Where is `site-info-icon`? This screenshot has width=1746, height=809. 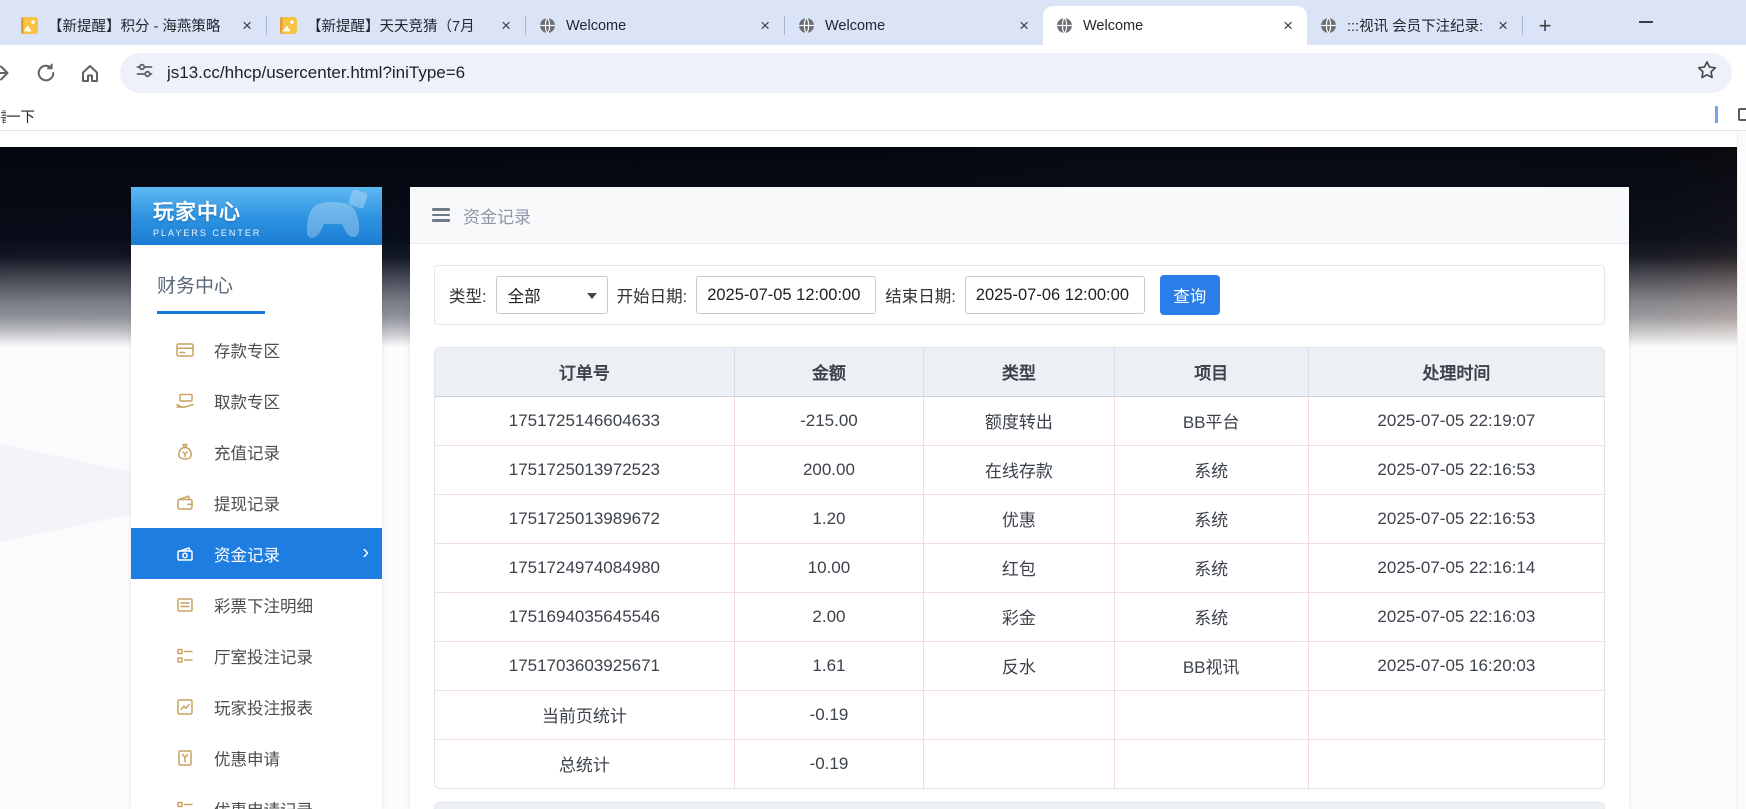 site-info-icon is located at coordinates (144, 73).